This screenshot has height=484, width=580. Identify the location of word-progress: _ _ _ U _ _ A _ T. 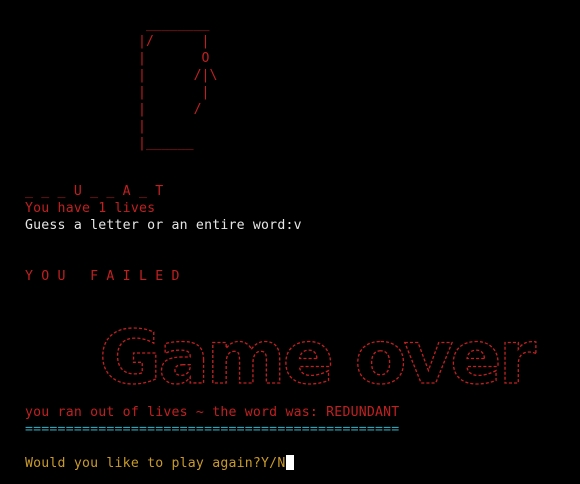
(94, 191).